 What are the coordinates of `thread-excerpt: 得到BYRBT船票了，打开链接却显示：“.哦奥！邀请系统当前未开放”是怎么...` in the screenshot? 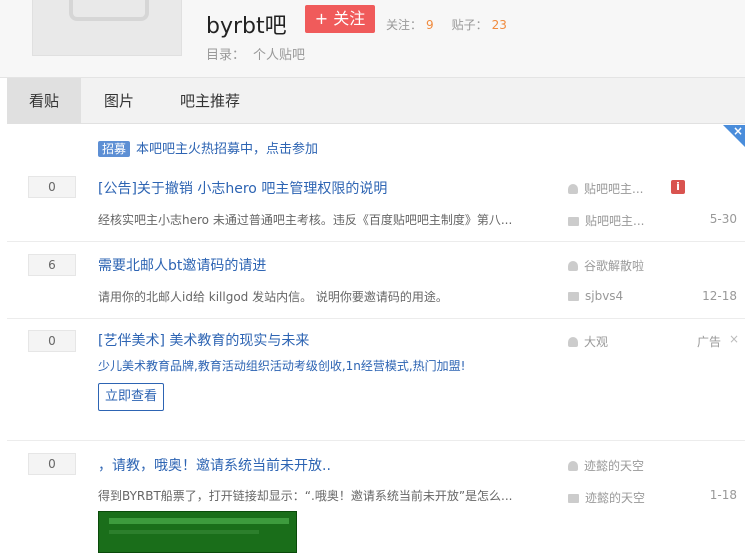 It's located at (305, 496).